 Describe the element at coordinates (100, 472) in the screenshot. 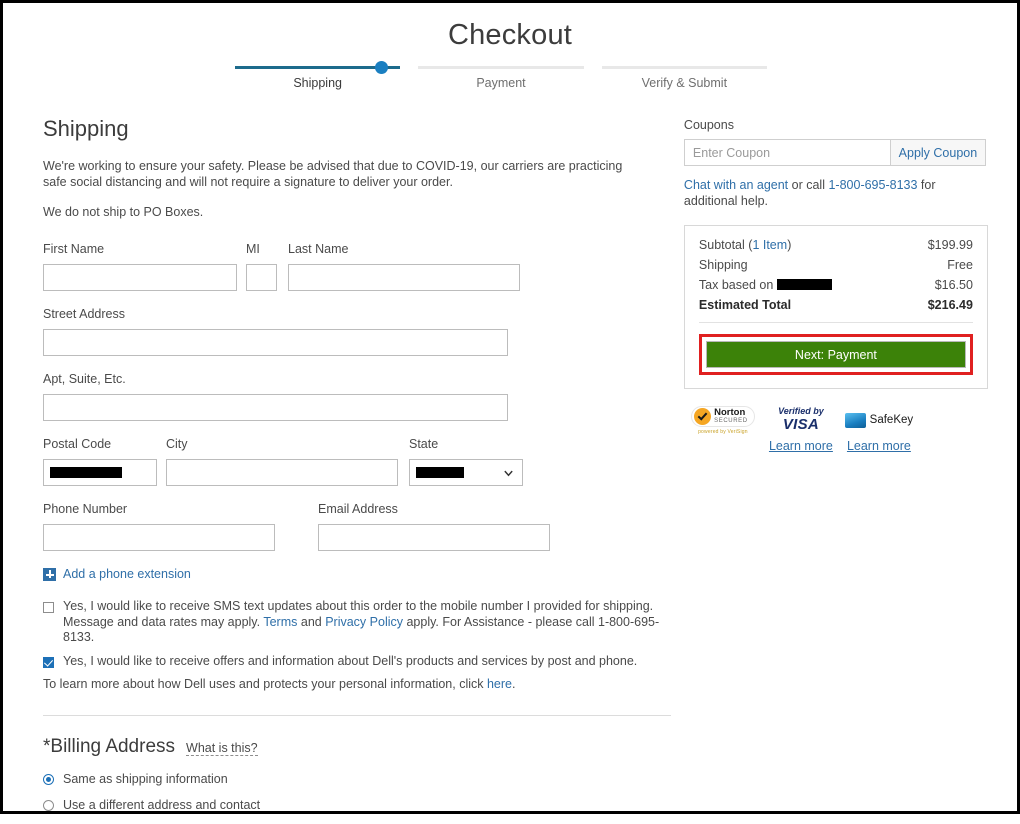

I see `postal-code-input` at that location.